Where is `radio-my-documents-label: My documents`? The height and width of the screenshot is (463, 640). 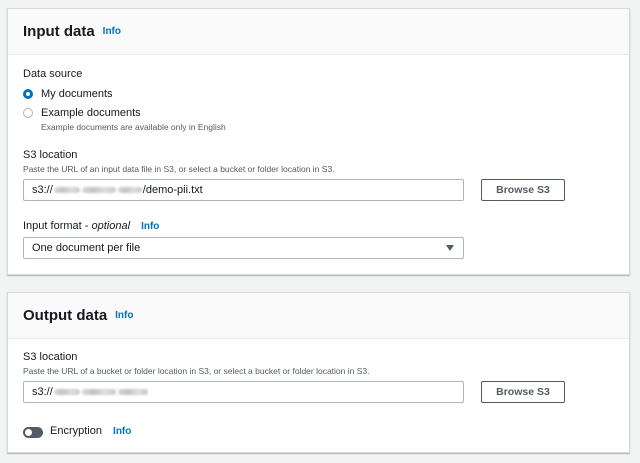 radio-my-documents-label: My documents is located at coordinates (77, 94).